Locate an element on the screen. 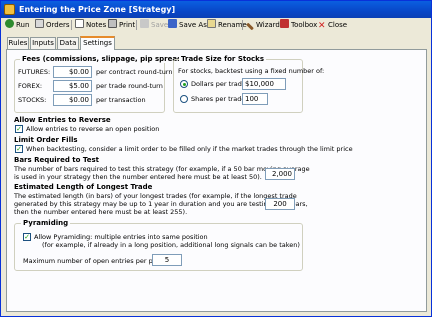 The width and height of the screenshot is (432, 317). tab-rules: Rules is located at coordinates (18, 43).